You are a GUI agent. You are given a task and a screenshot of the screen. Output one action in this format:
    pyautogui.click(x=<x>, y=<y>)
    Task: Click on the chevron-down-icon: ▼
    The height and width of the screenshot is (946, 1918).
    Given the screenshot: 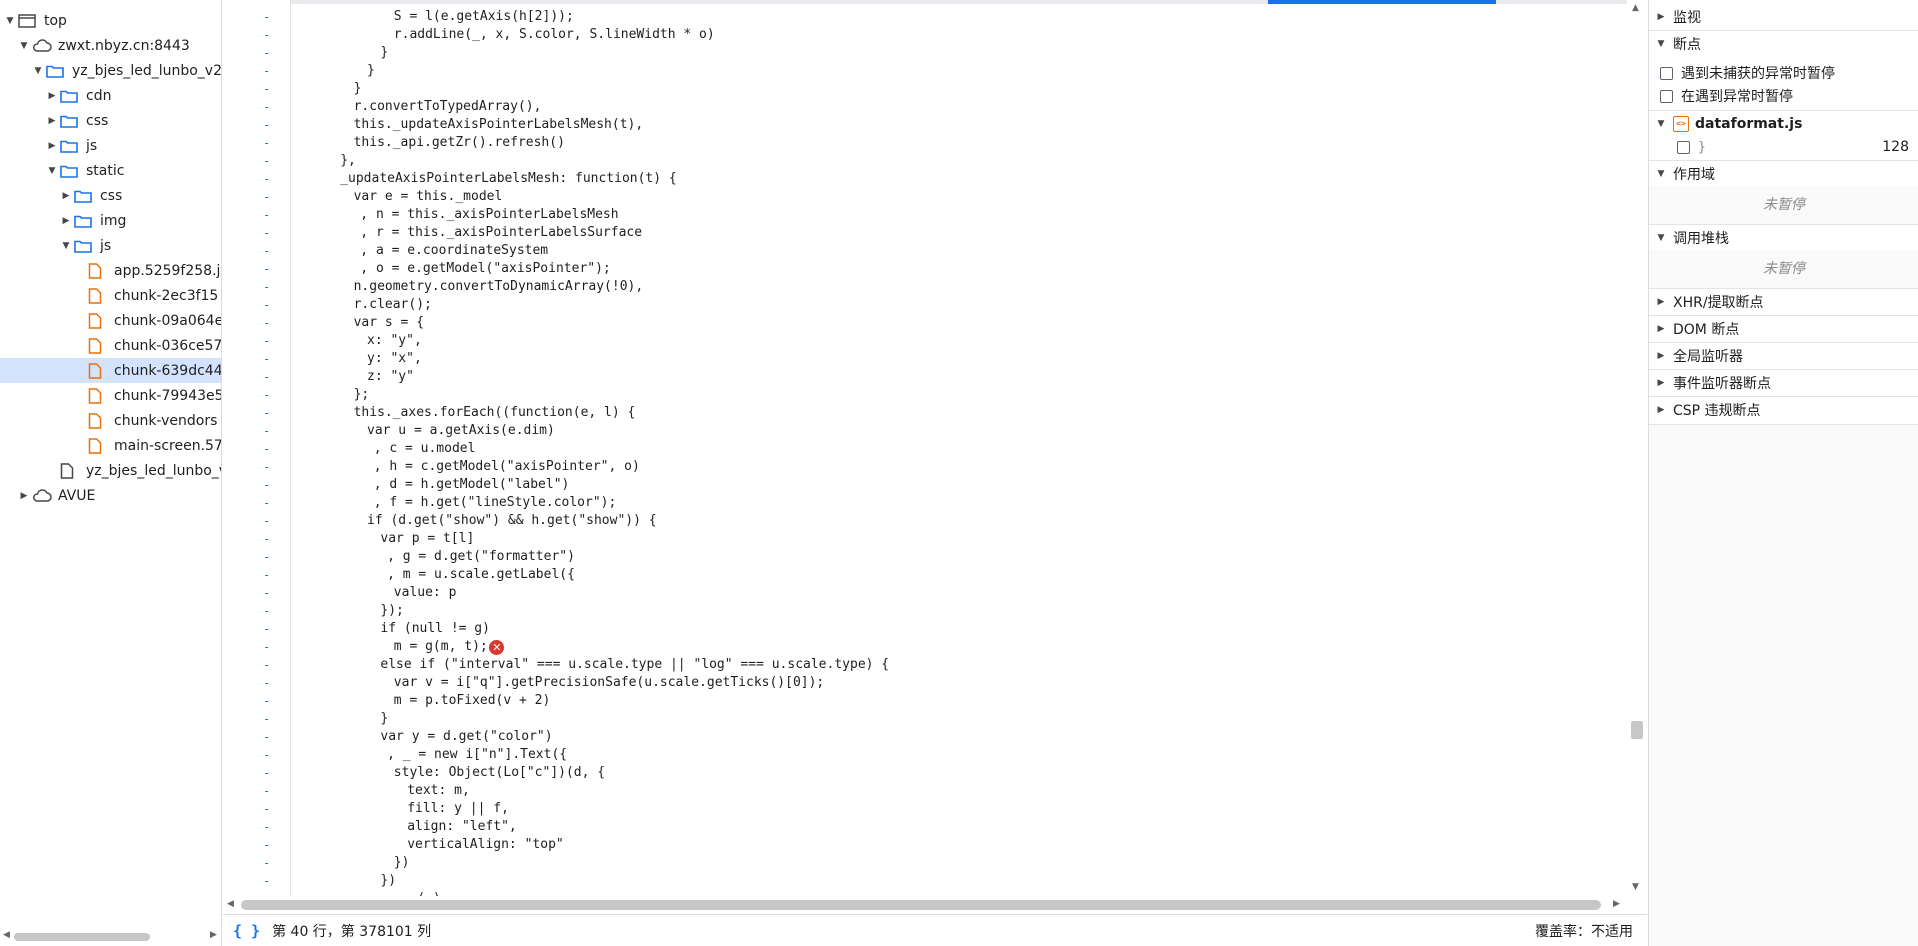 What is the action you would take?
    pyautogui.click(x=24, y=46)
    